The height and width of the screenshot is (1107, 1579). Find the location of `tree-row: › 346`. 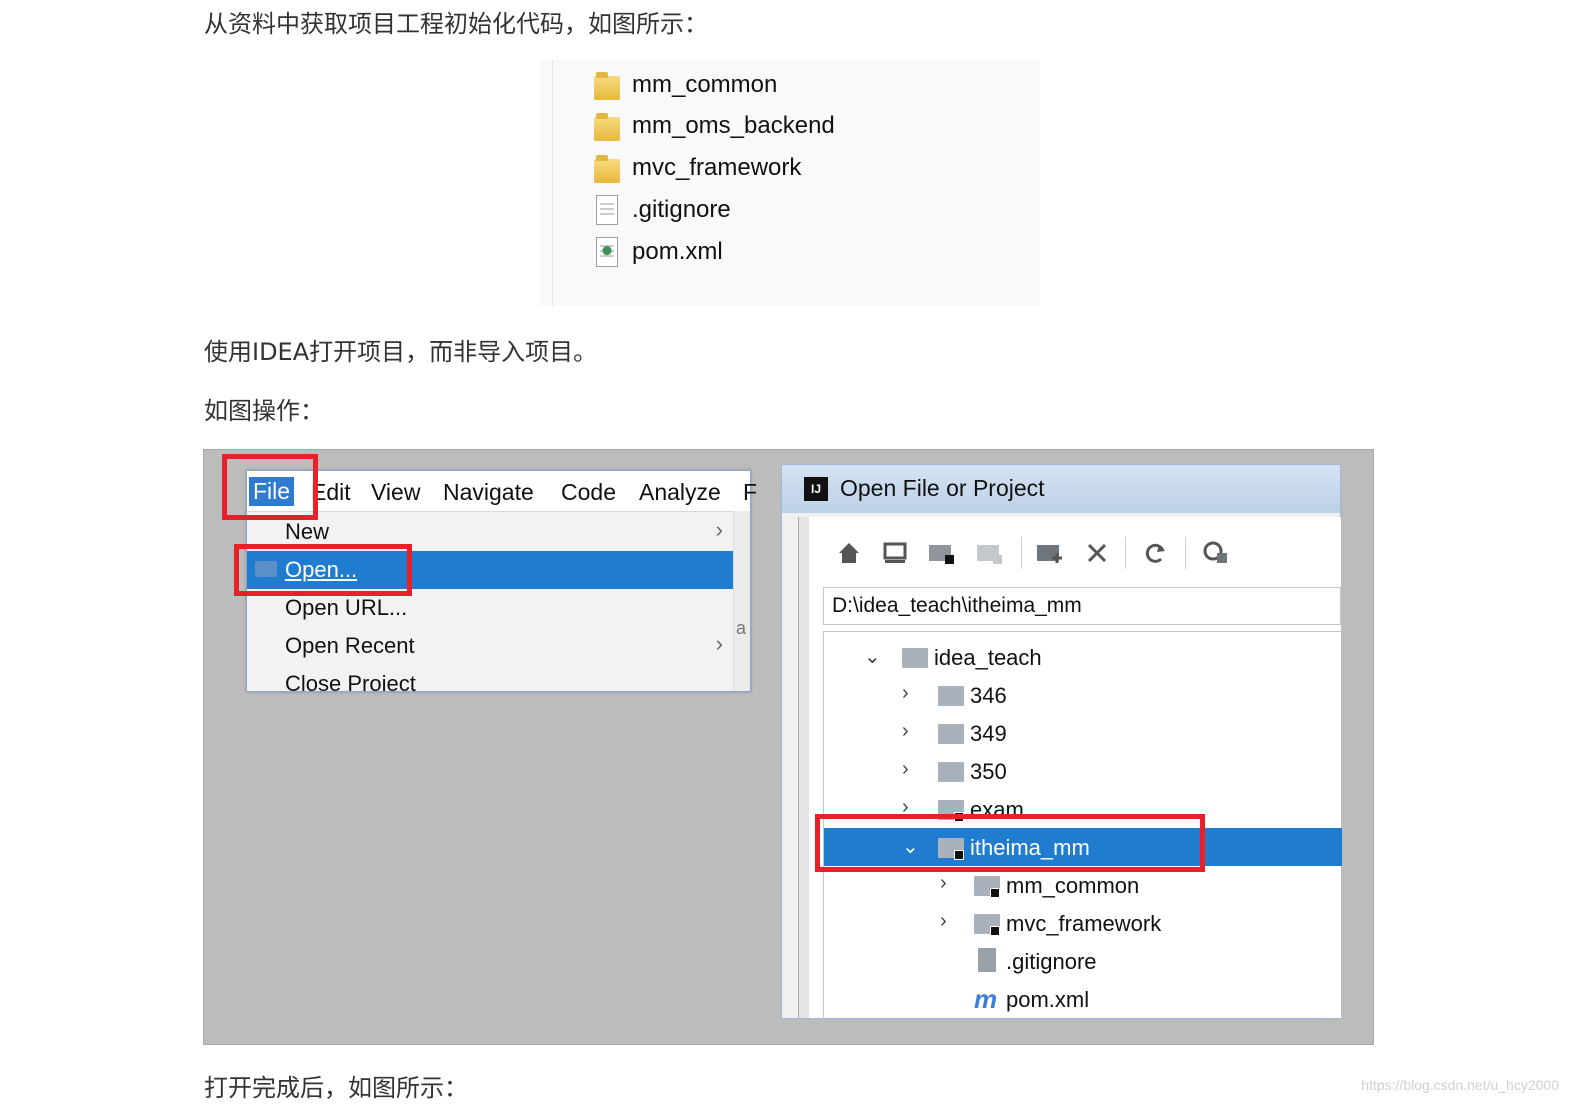

tree-row: › 346 is located at coordinates (1083, 695).